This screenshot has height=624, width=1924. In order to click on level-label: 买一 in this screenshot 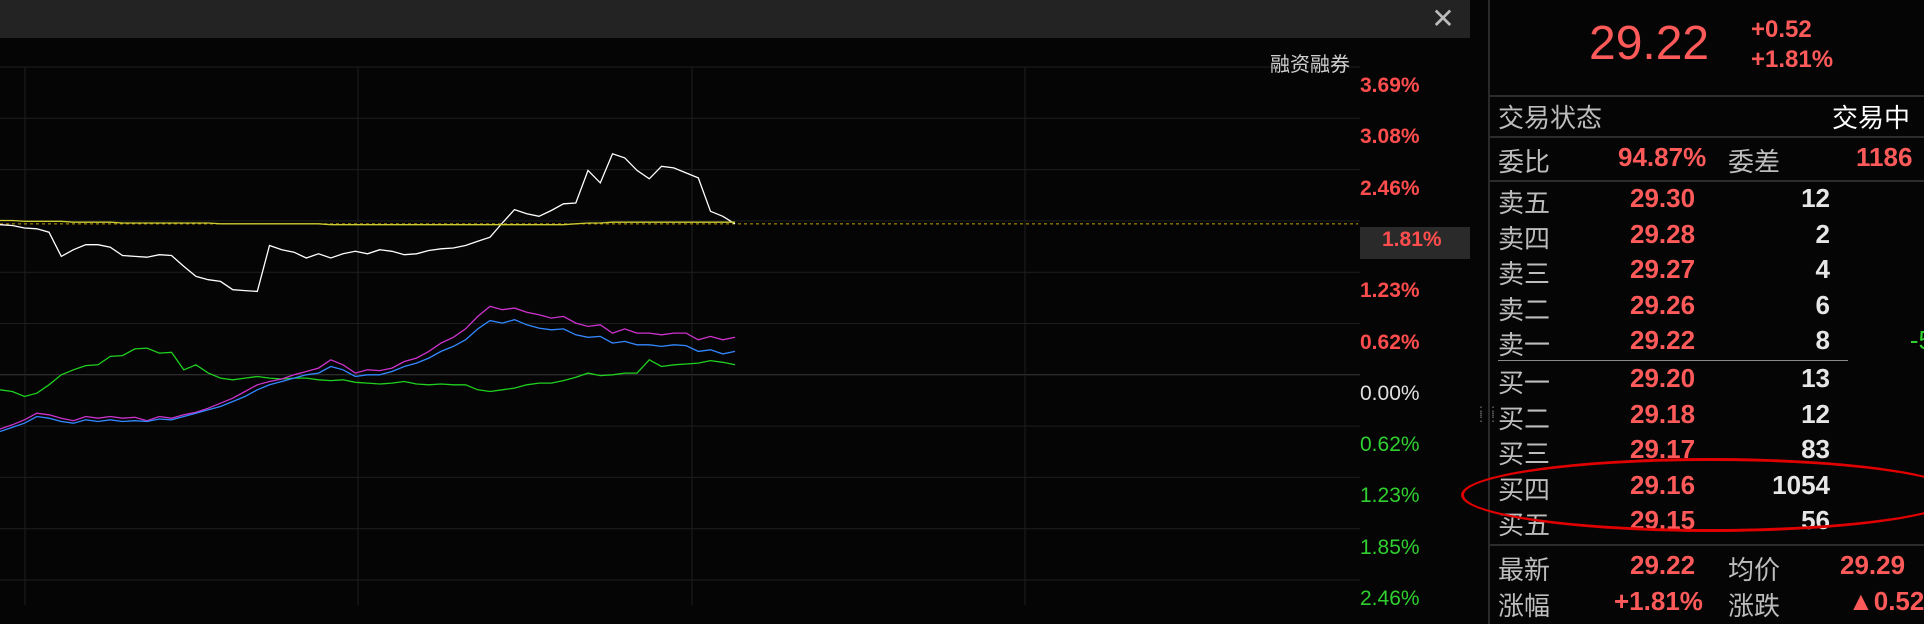, I will do `click(1524, 383)`.